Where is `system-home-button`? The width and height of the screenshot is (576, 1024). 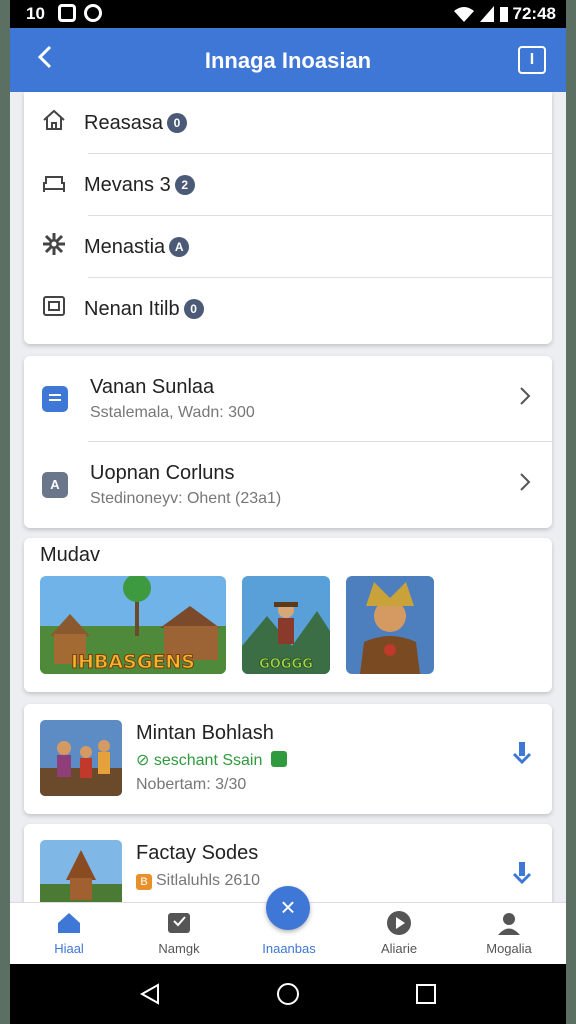 system-home-button is located at coordinates (288, 994).